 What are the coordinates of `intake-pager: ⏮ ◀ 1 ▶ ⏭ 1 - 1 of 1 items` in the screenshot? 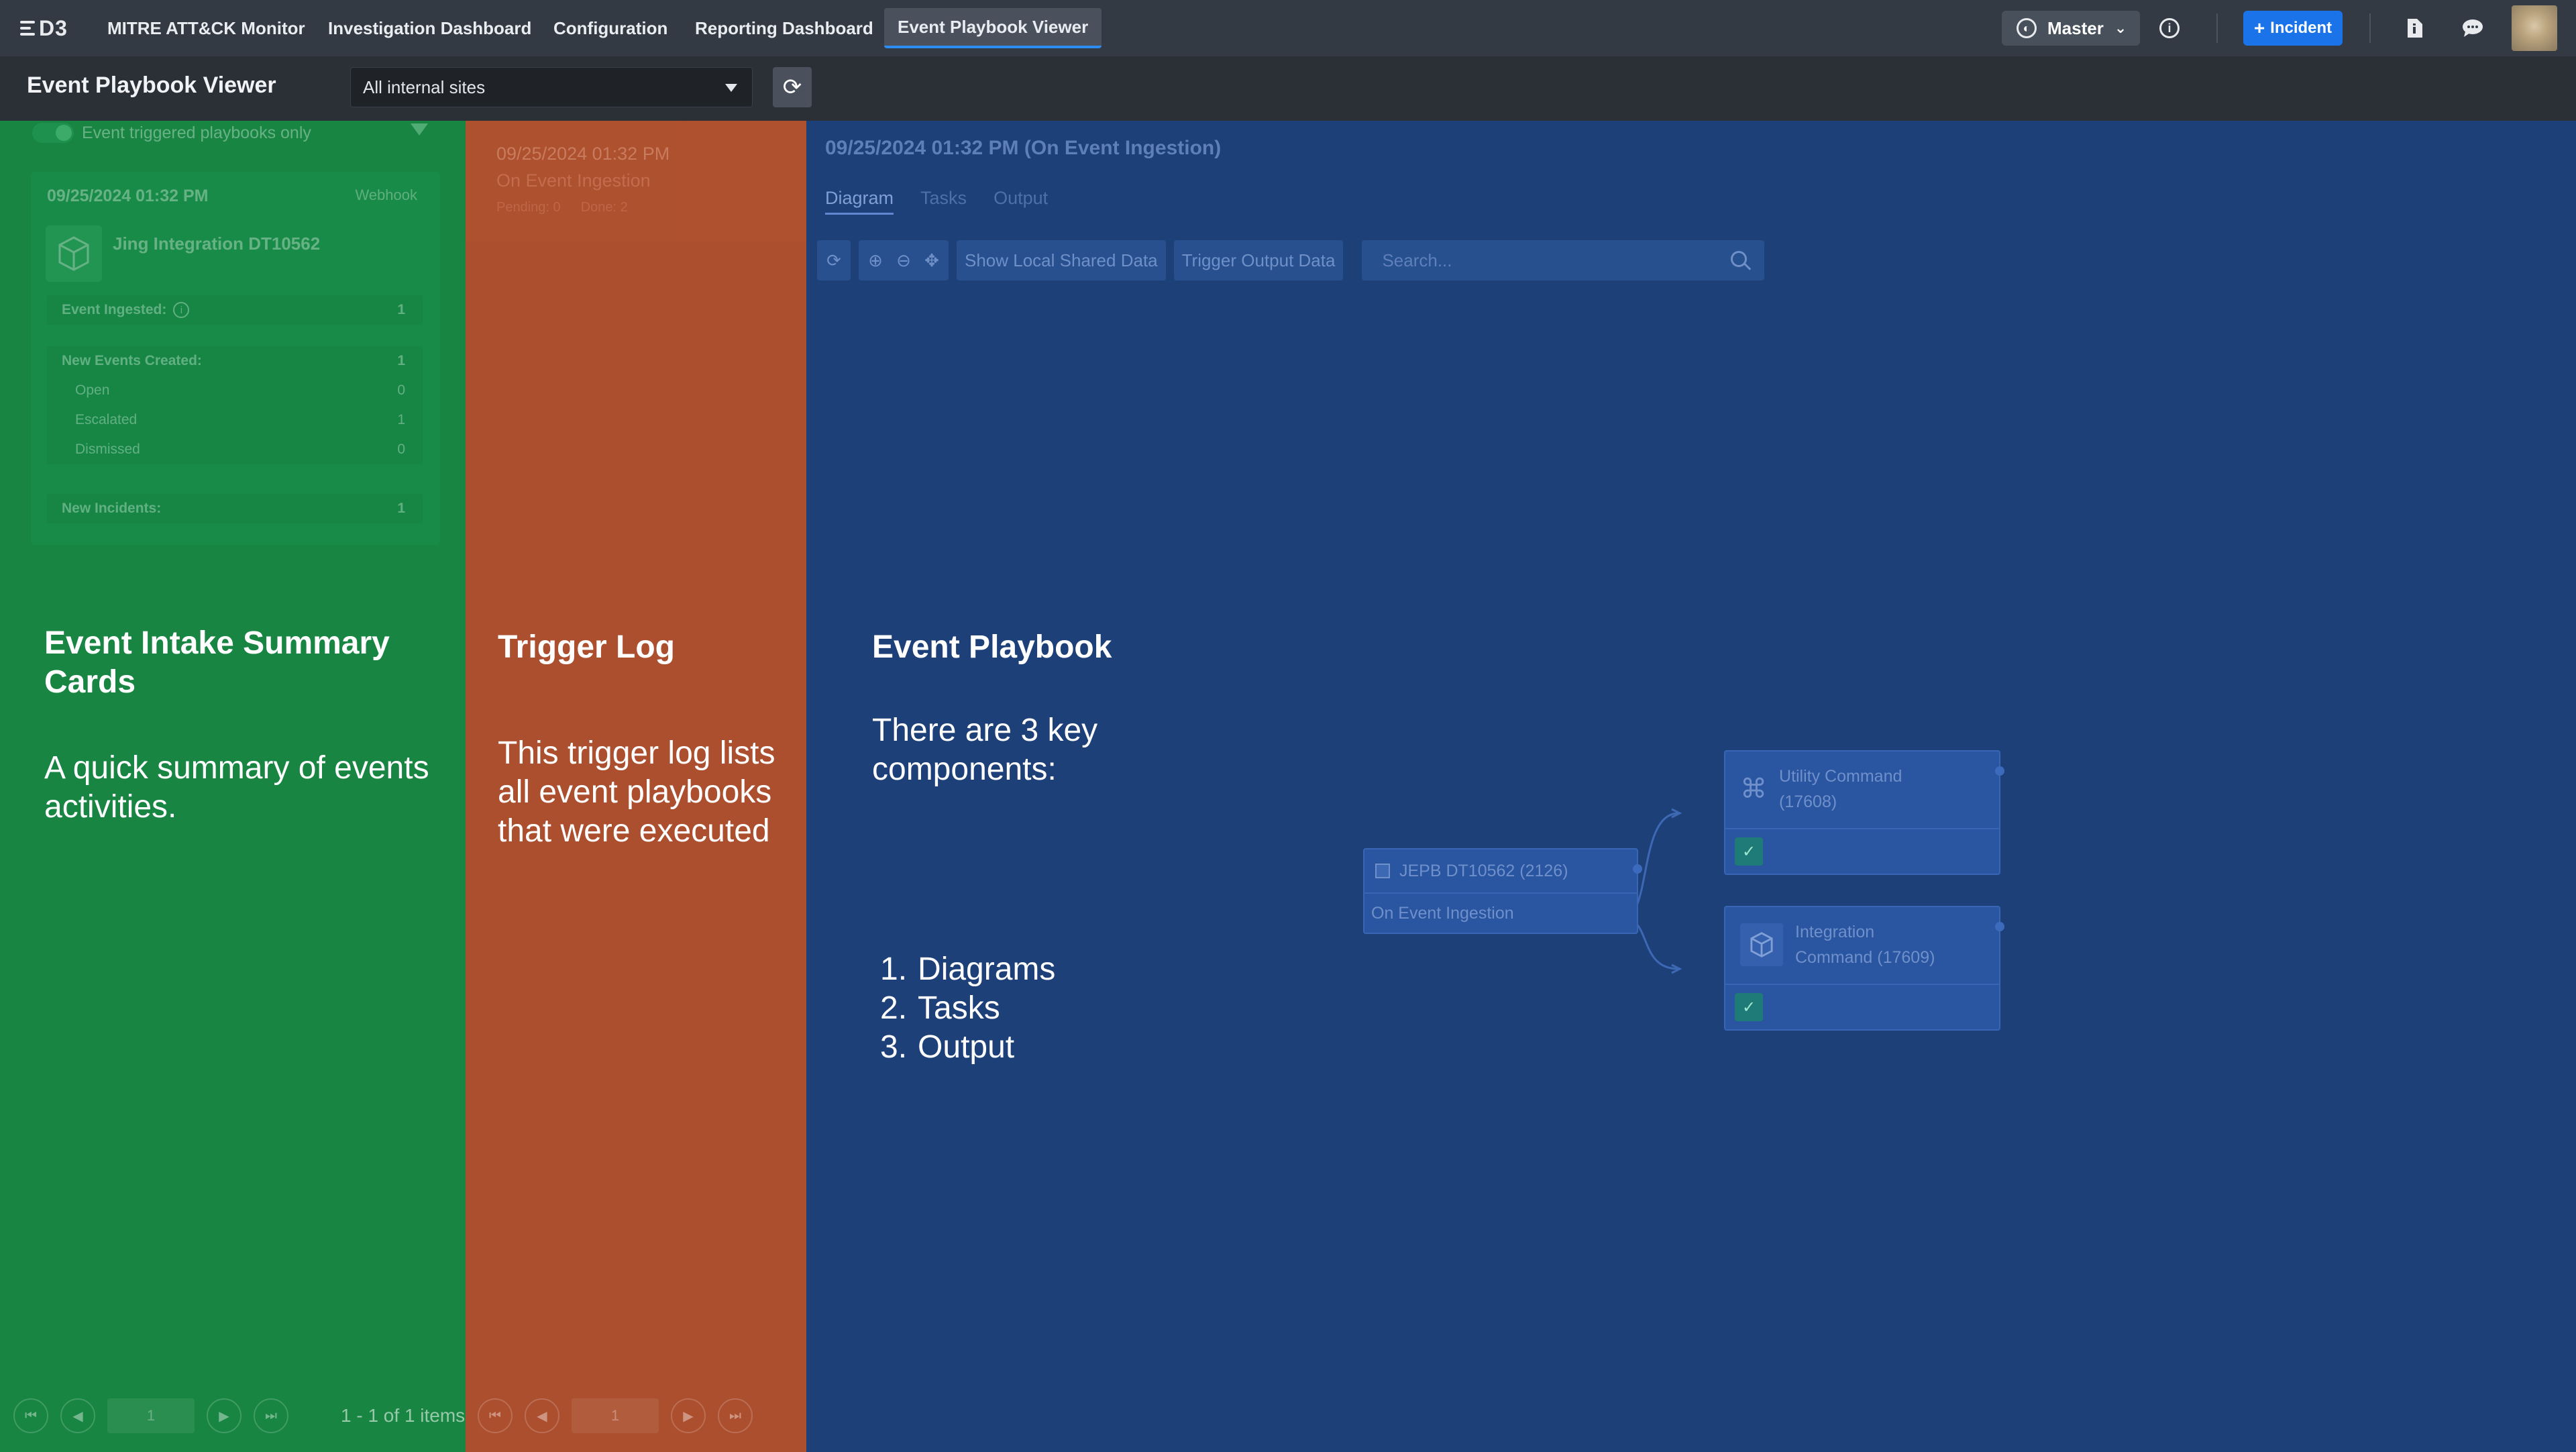 It's located at (239, 1416).